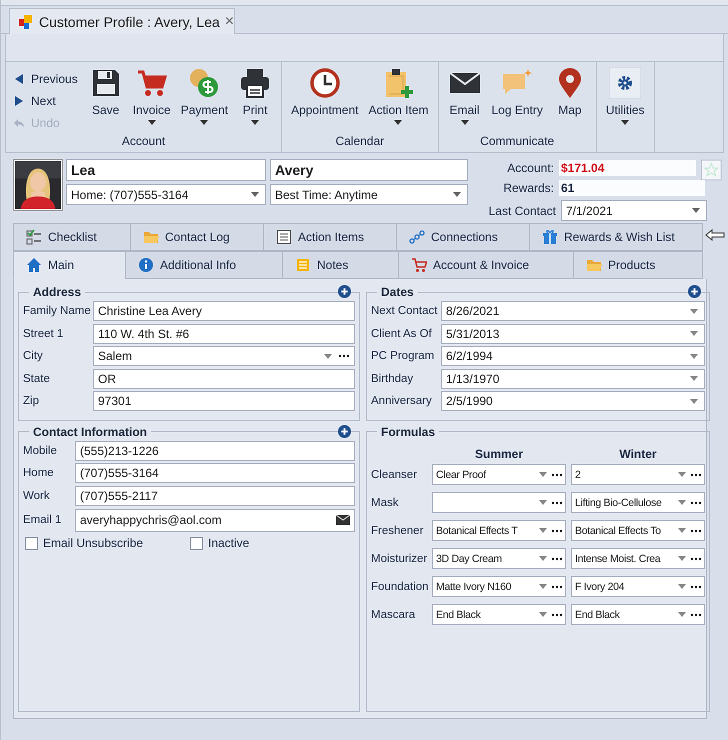 Image resolution: width=728 pixels, height=740 pixels. I want to click on date-picker: 2/5/1990, so click(573, 401).